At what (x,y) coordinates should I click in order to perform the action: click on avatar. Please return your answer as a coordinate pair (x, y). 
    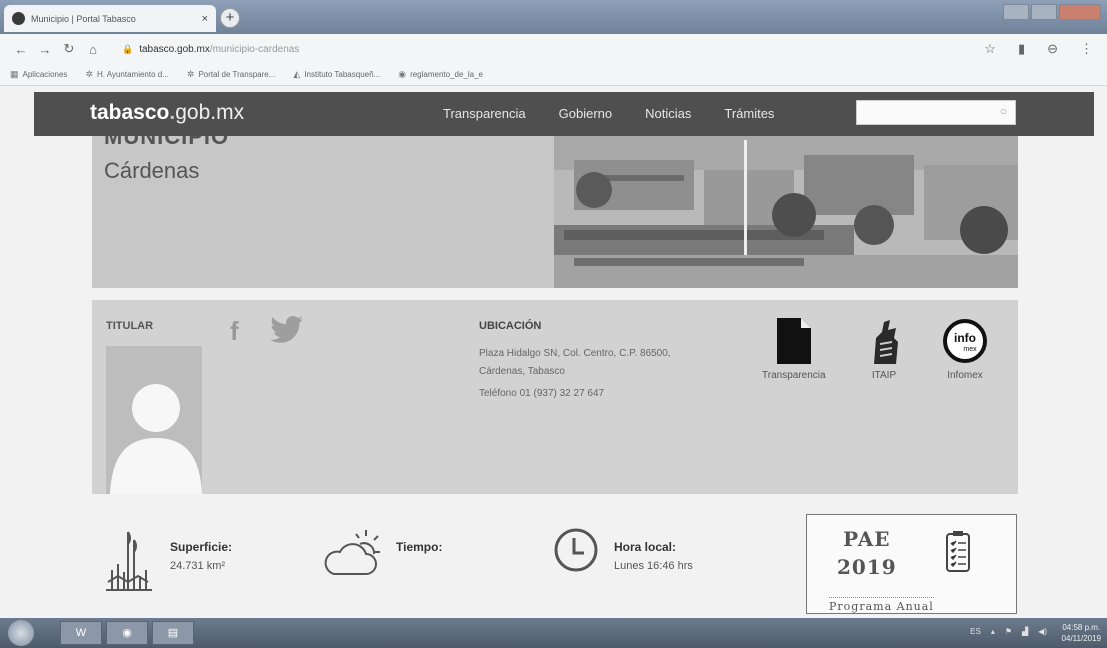
    Looking at the image, I should click on (154, 420).